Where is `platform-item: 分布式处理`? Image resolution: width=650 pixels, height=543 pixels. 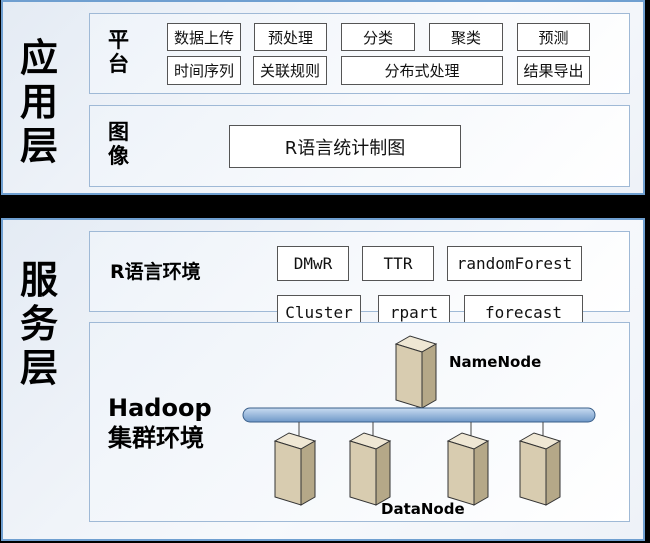 platform-item: 分布式处理 is located at coordinates (422, 70).